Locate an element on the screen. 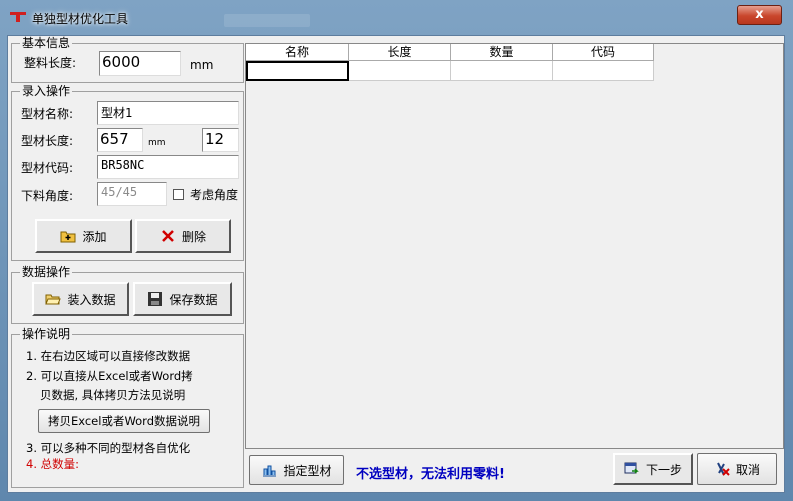  copy-instructions-label: 拷贝Excel或者Word数据说明 is located at coordinates (124, 421).